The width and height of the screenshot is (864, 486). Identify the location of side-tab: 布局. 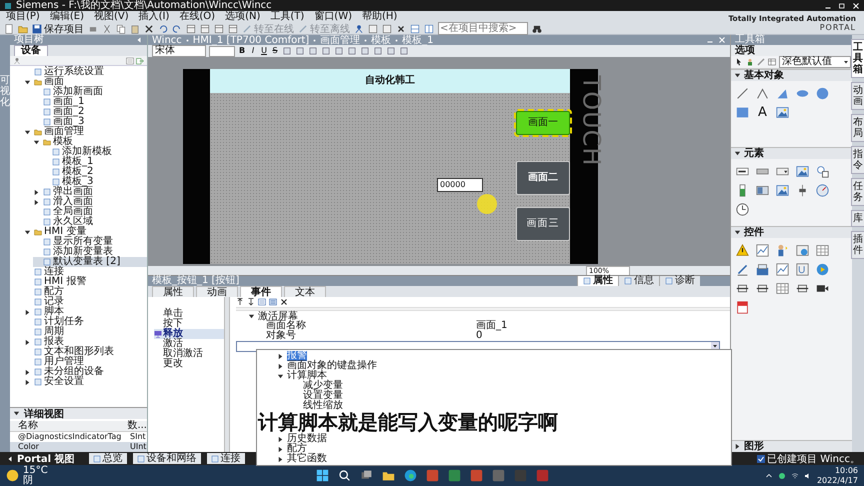
(857, 128).